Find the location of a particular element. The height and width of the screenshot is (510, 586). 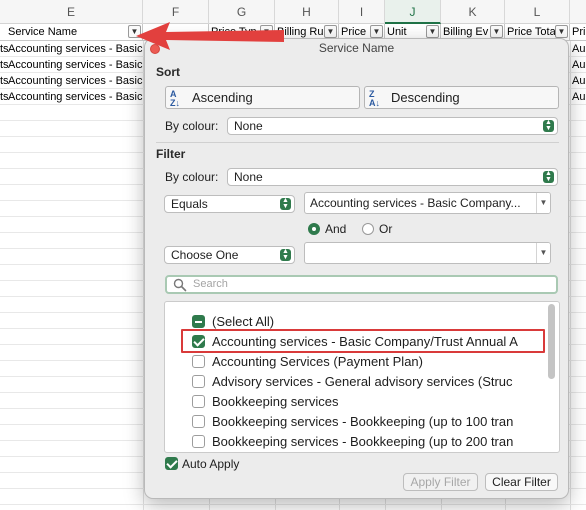

and-radio: And is located at coordinates (327, 229).